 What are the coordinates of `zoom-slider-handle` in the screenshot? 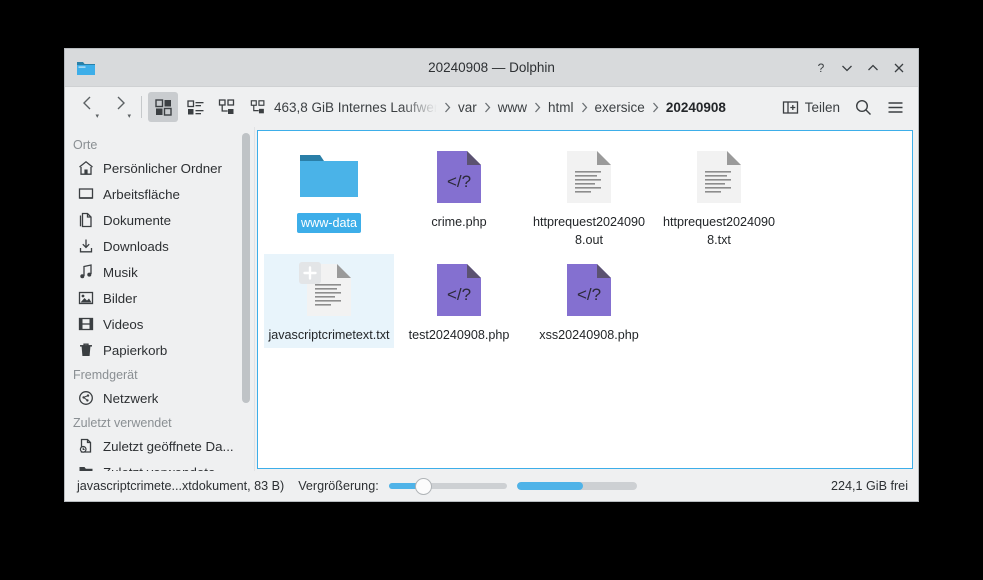 It's located at (423, 486).